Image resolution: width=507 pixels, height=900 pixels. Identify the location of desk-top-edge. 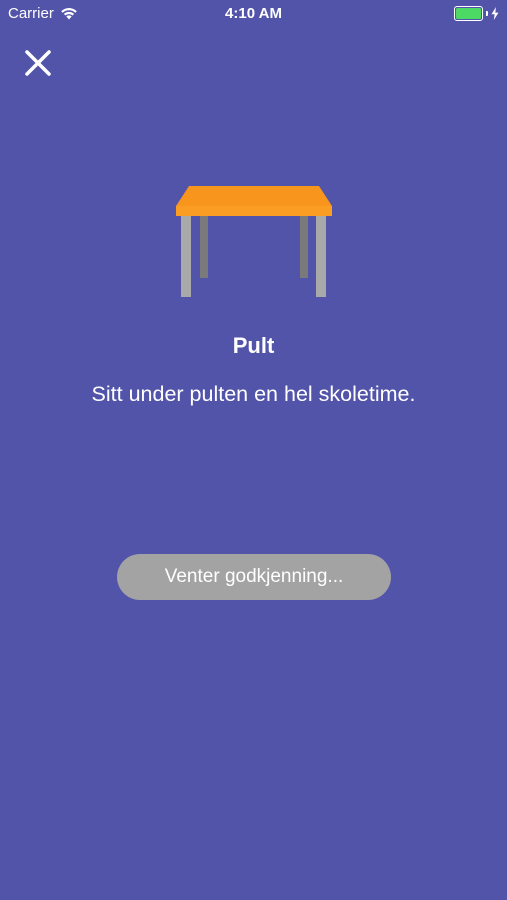
(254, 211).